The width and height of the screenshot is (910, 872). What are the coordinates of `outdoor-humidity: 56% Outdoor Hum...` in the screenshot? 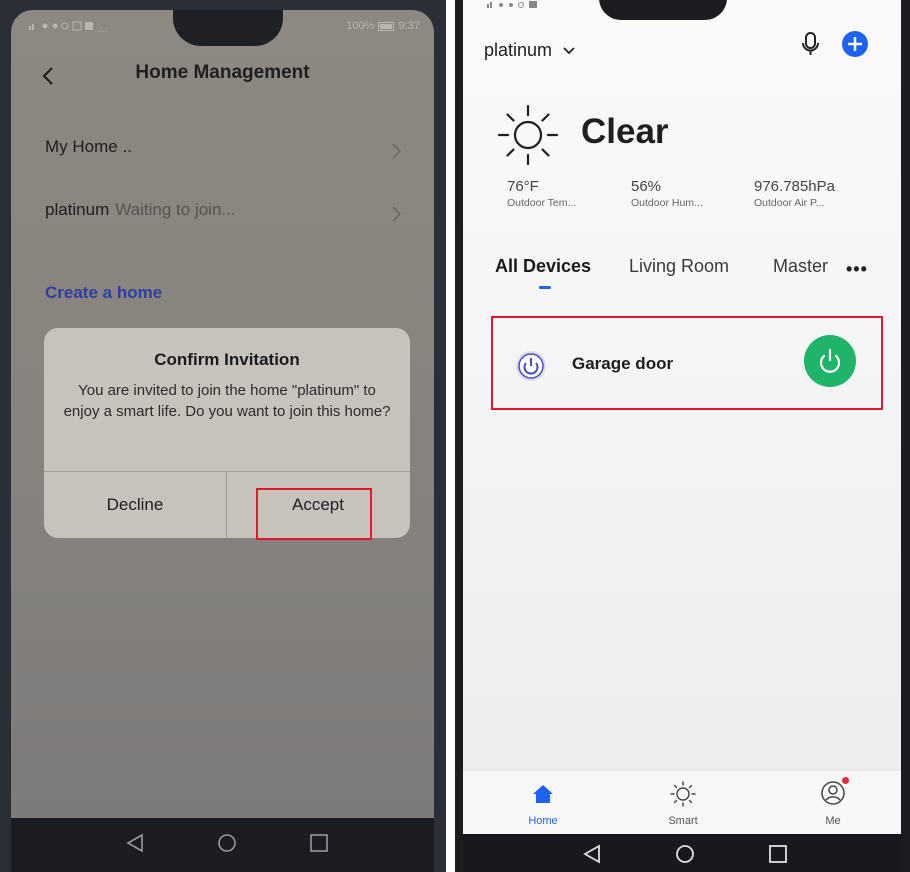 It's located at (667, 193).